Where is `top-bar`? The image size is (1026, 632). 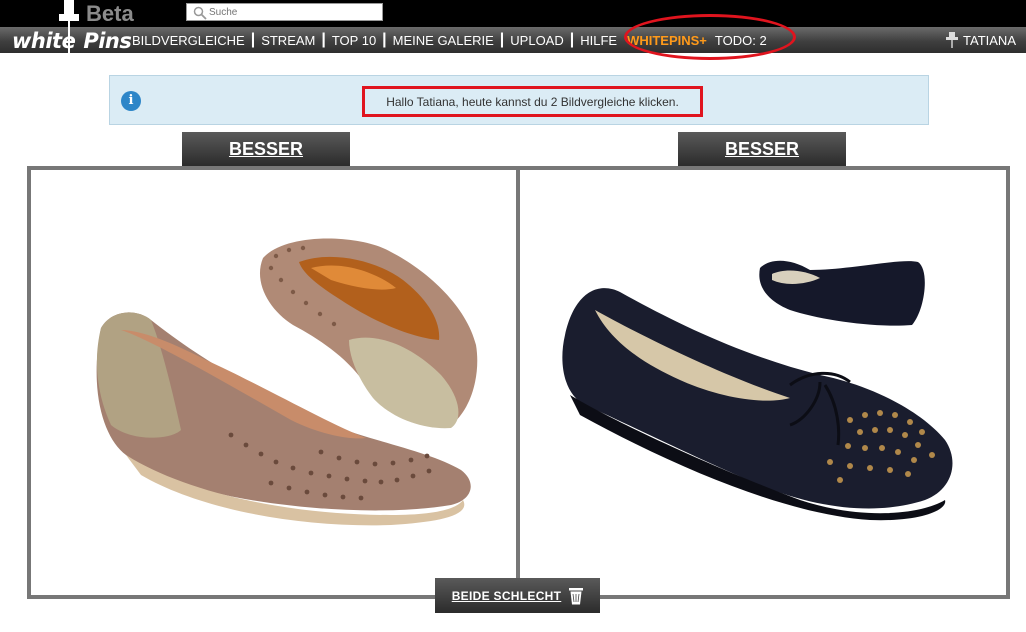
top-bar is located at coordinates (513, 13).